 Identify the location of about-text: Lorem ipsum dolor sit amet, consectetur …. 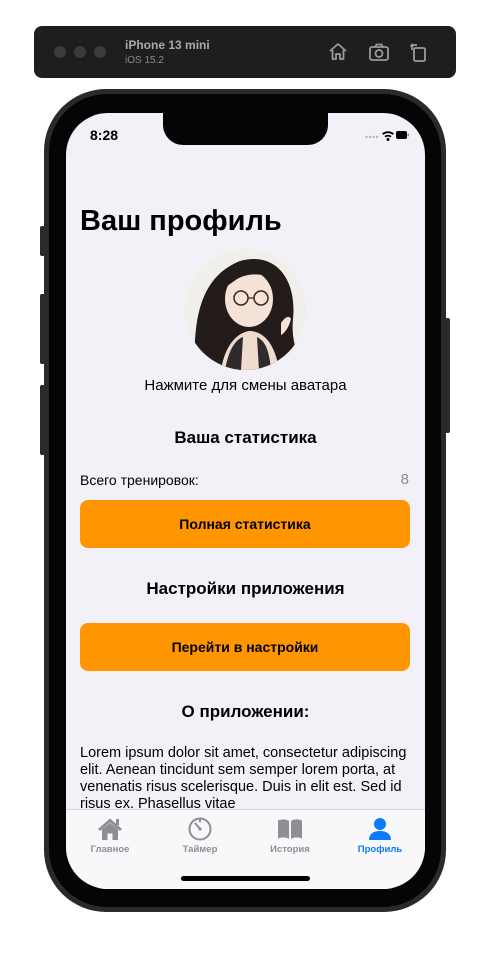
(243, 778).